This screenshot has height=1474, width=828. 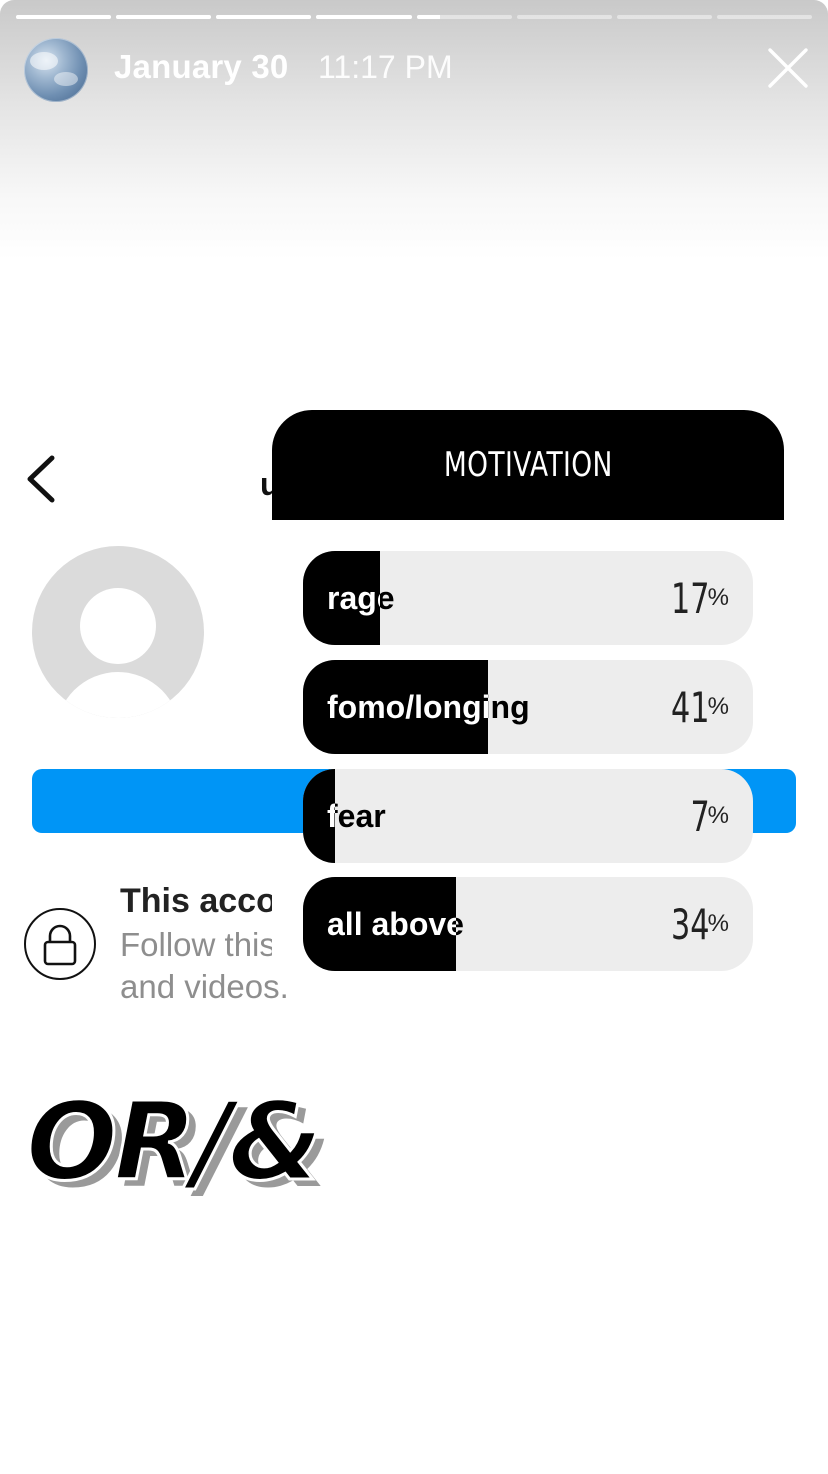 I want to click on poll-percent-value: 17, so click(x=690, y=598).